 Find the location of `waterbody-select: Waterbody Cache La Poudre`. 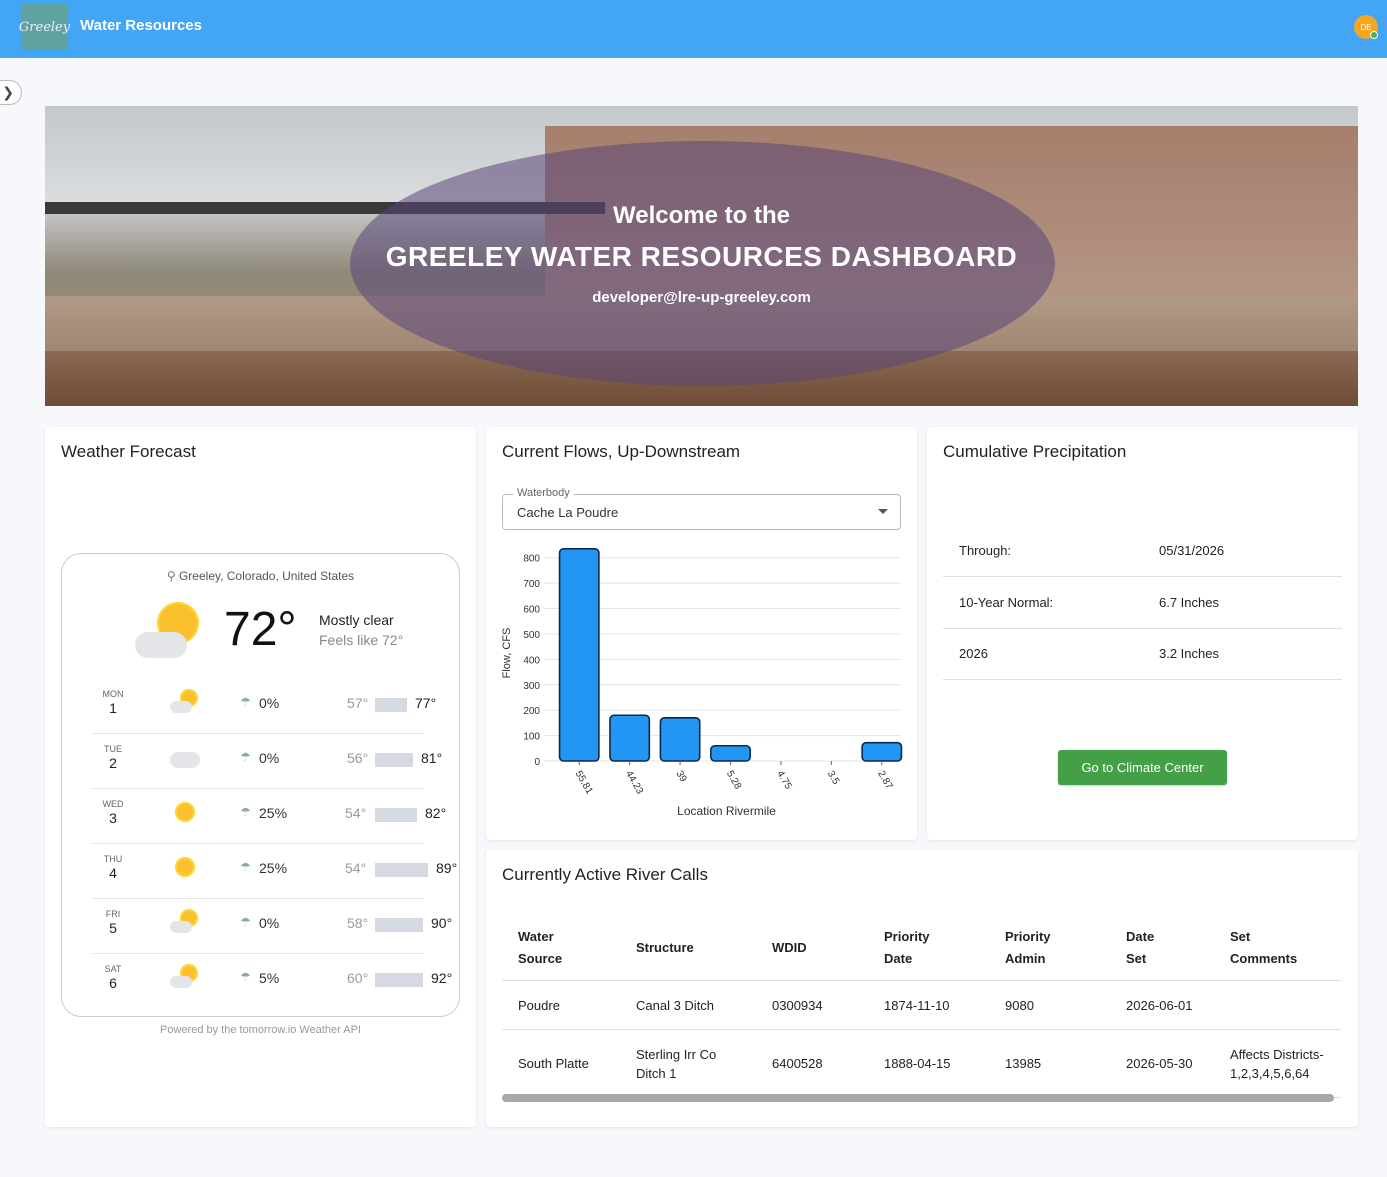

waterbody-select: Waterbody Cache La Poudre is located at coordinates (701, 508).